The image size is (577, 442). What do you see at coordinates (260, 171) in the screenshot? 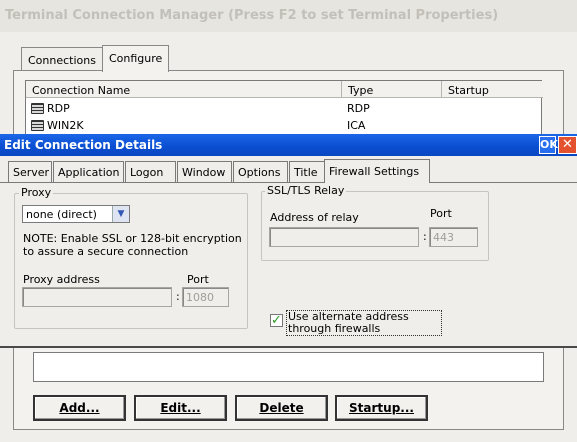
I see `tab-options: Options` at bounding box center [260, 171].